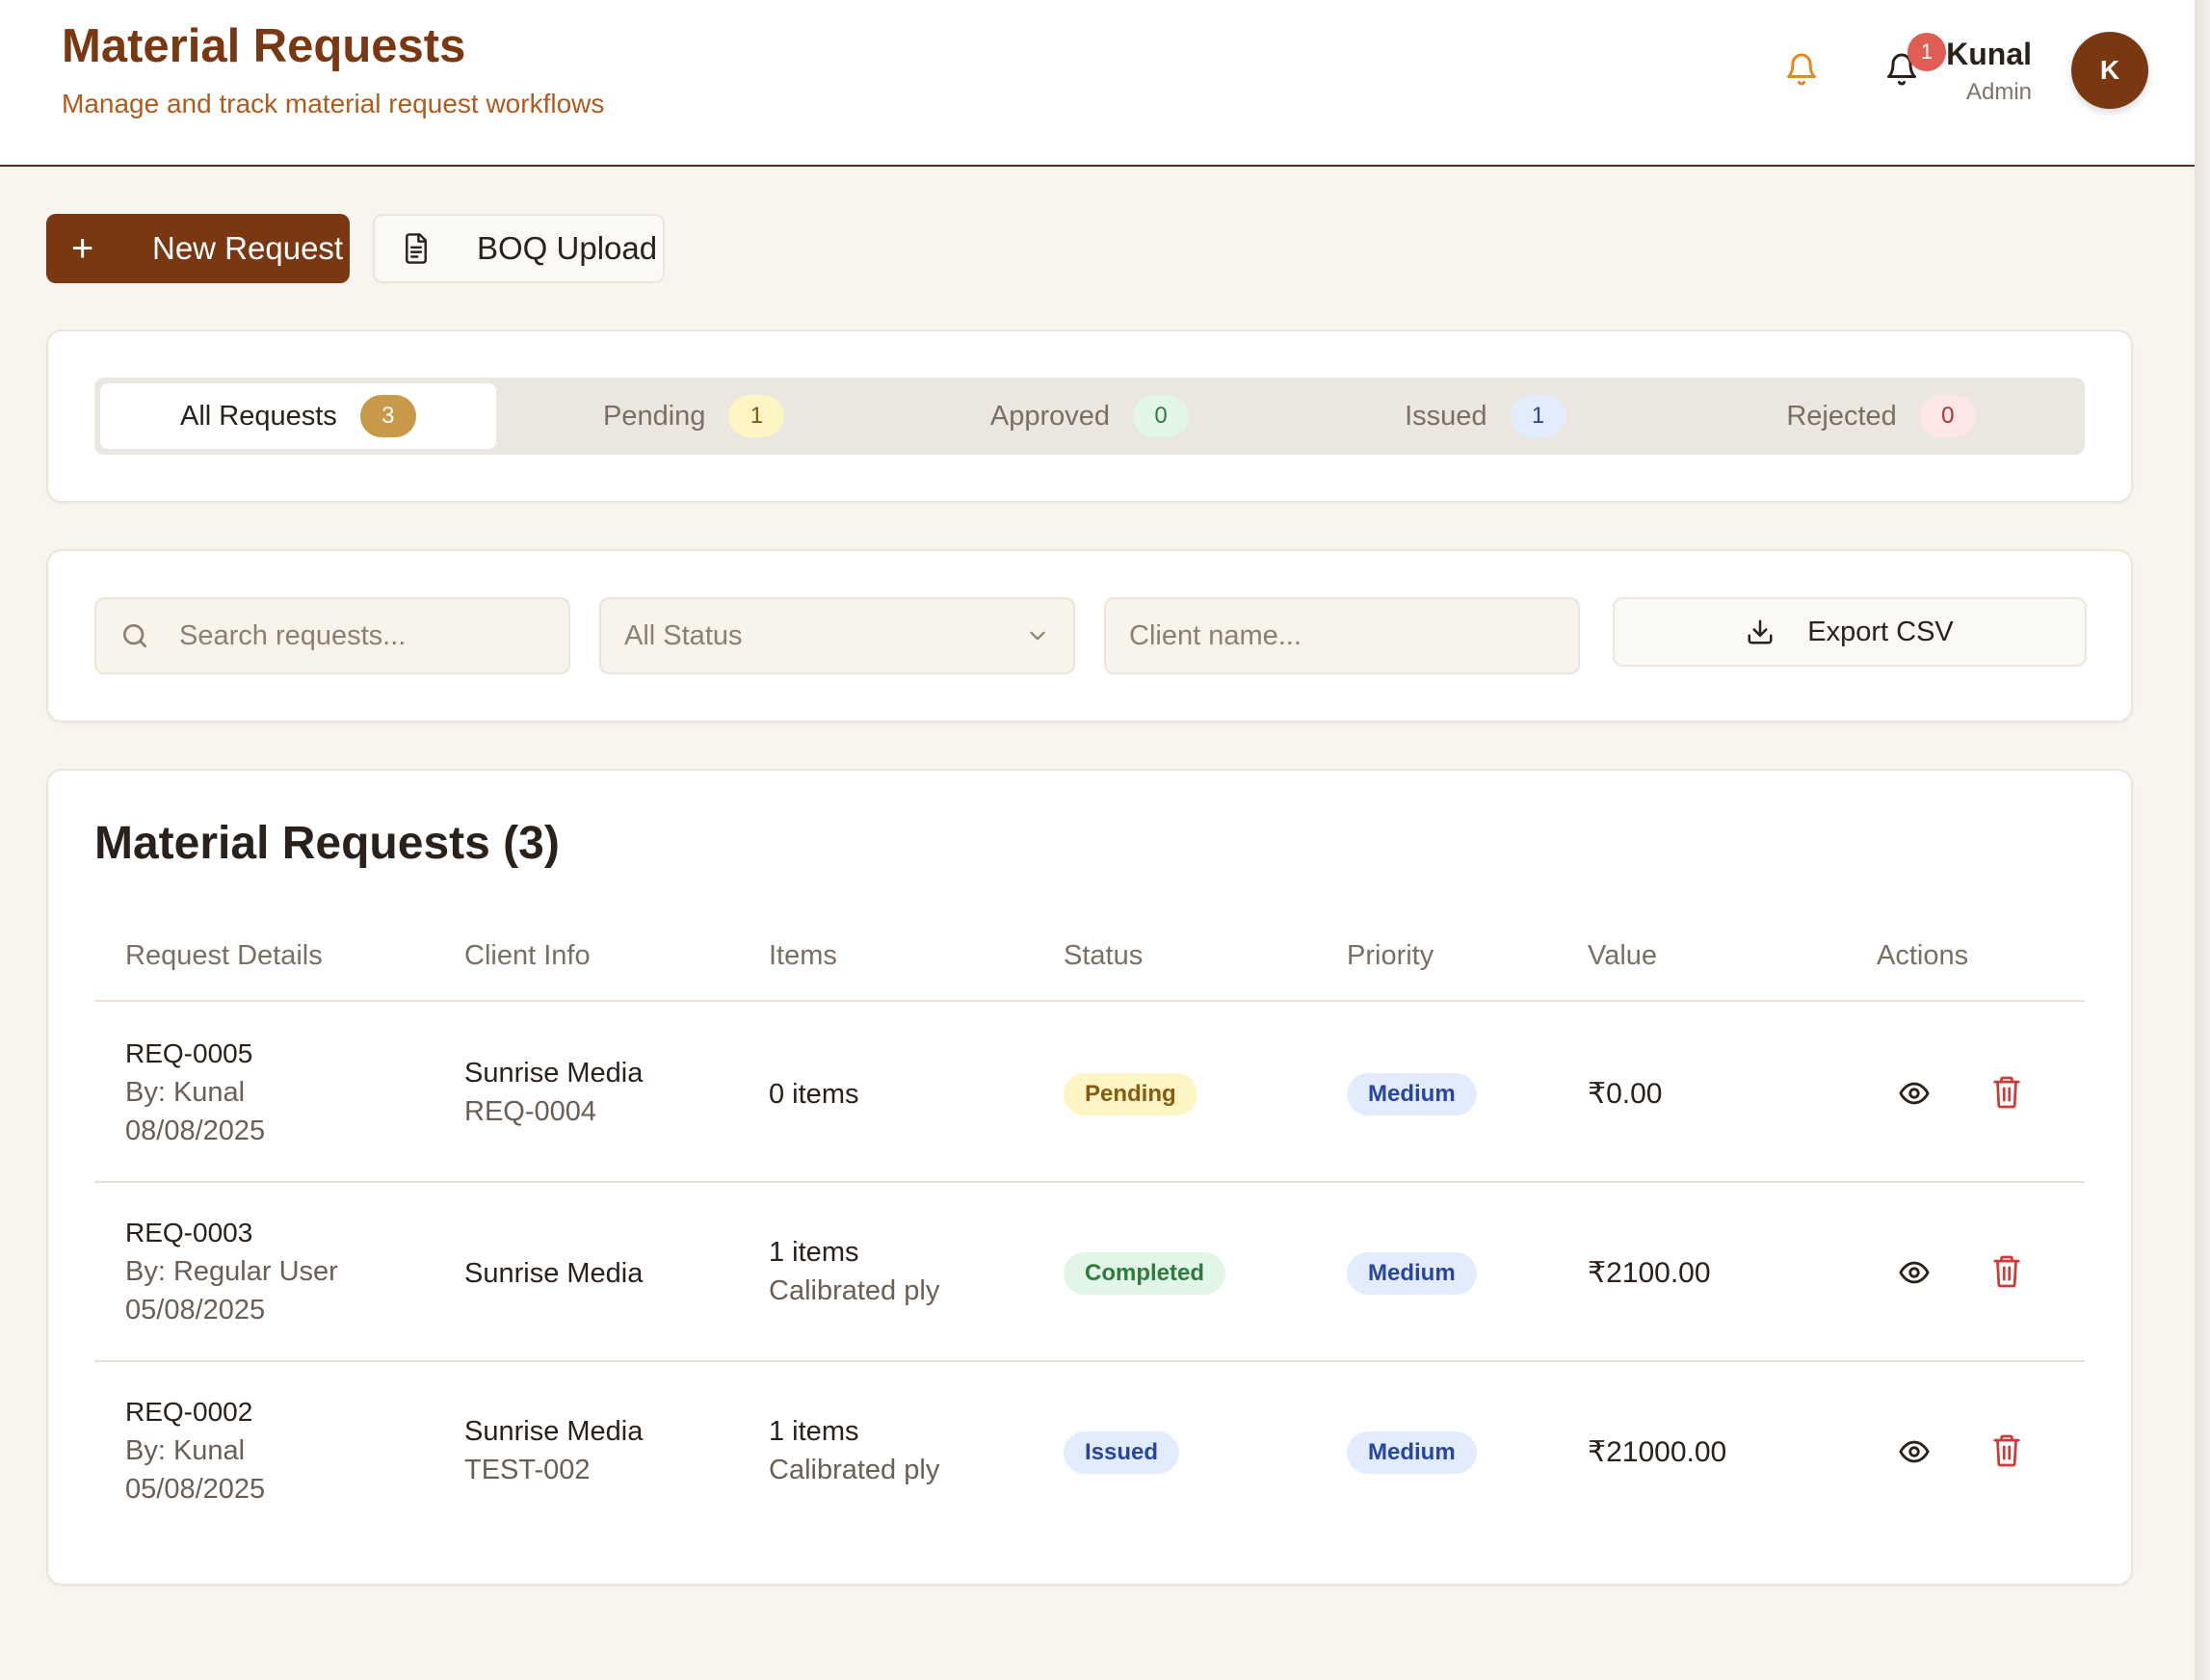 Image resolution: width=2210 pixels, height=1680 pixels. Describe the element at coordinates (568, 248) in the screenshot. I see `boq-upload-label: BOQ Upload` at that location.